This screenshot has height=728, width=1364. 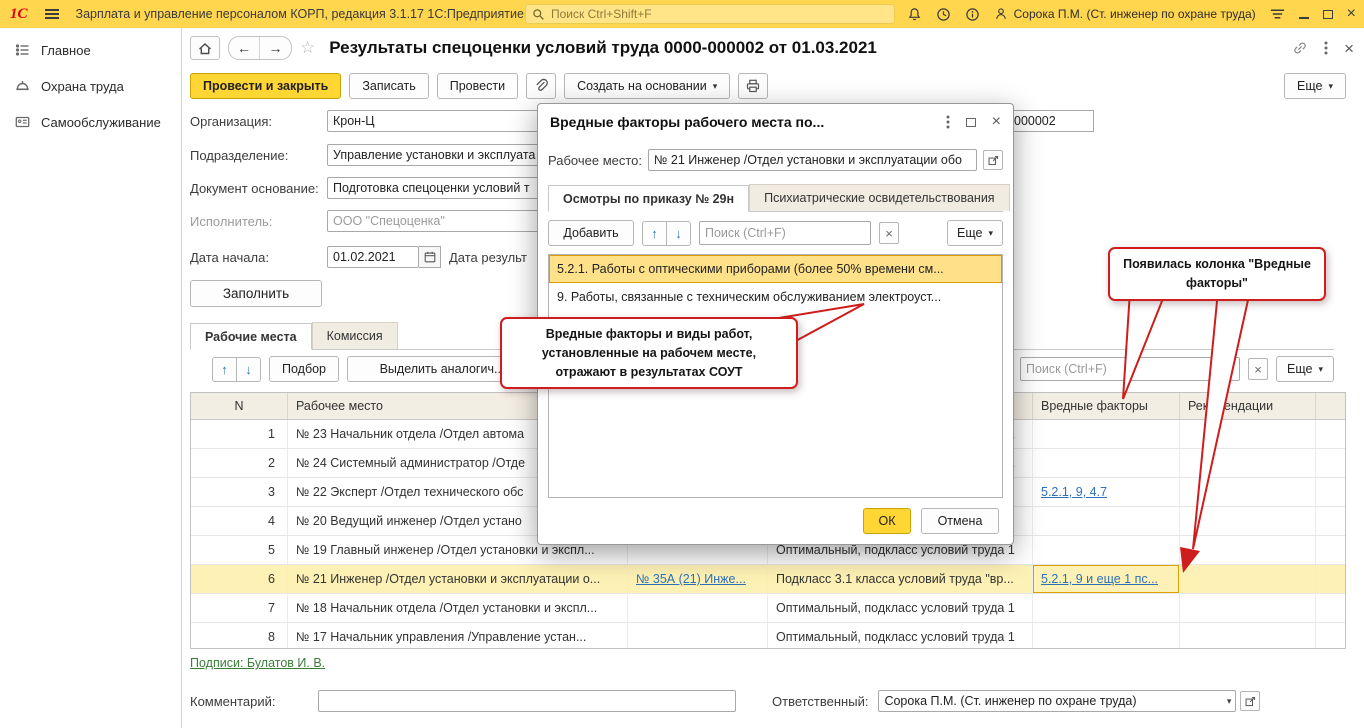 What do you see at coordinates (373, 257) in the screenshot?
I see `start-date-input` at bounding box center [373, 257].